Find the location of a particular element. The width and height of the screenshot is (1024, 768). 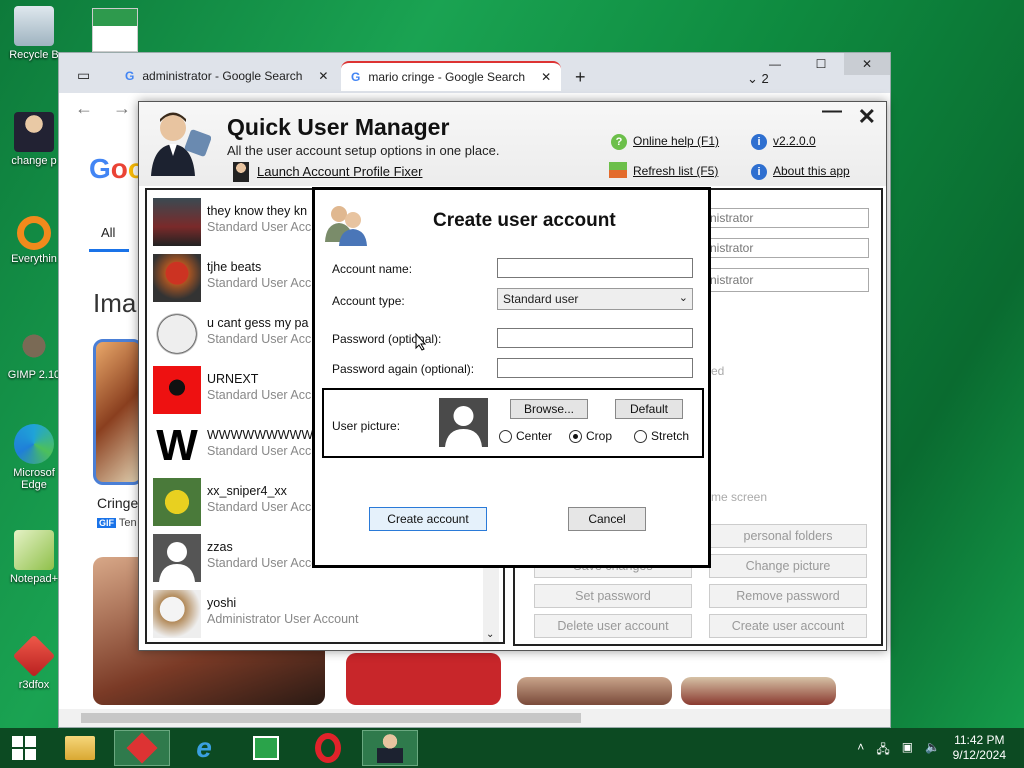

desktop-icon-label: change p is located at coordinates (34, 161).